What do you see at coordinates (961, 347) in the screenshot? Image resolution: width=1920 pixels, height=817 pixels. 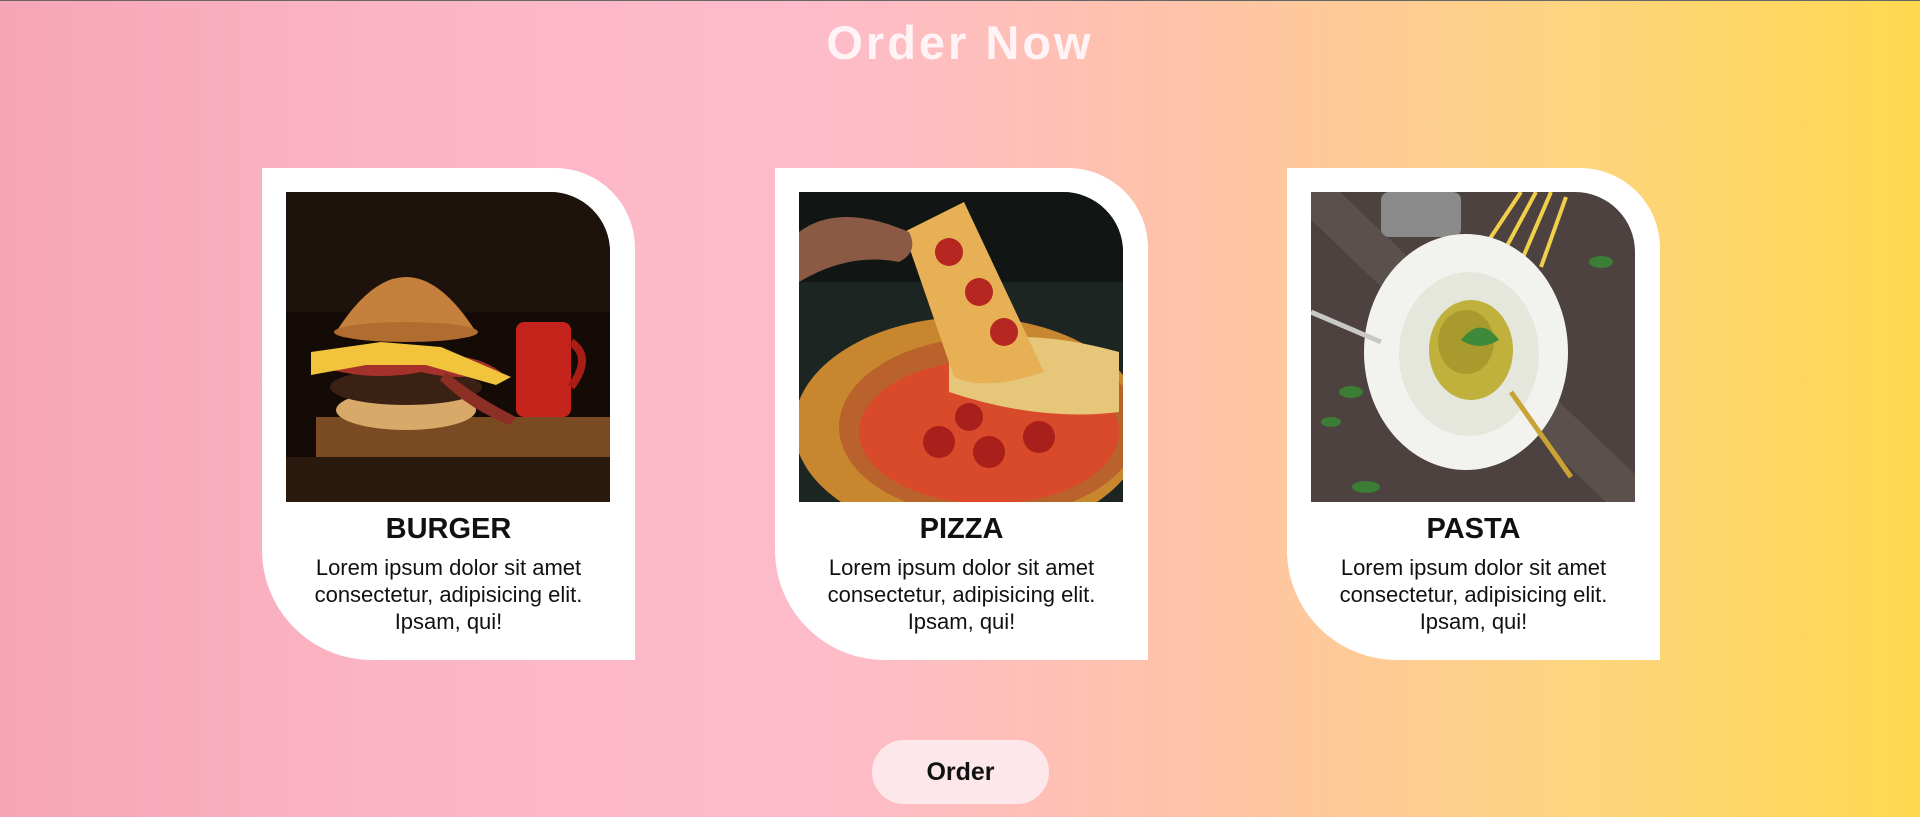 I see `pizza-photo` at bounding box center [961, 347].